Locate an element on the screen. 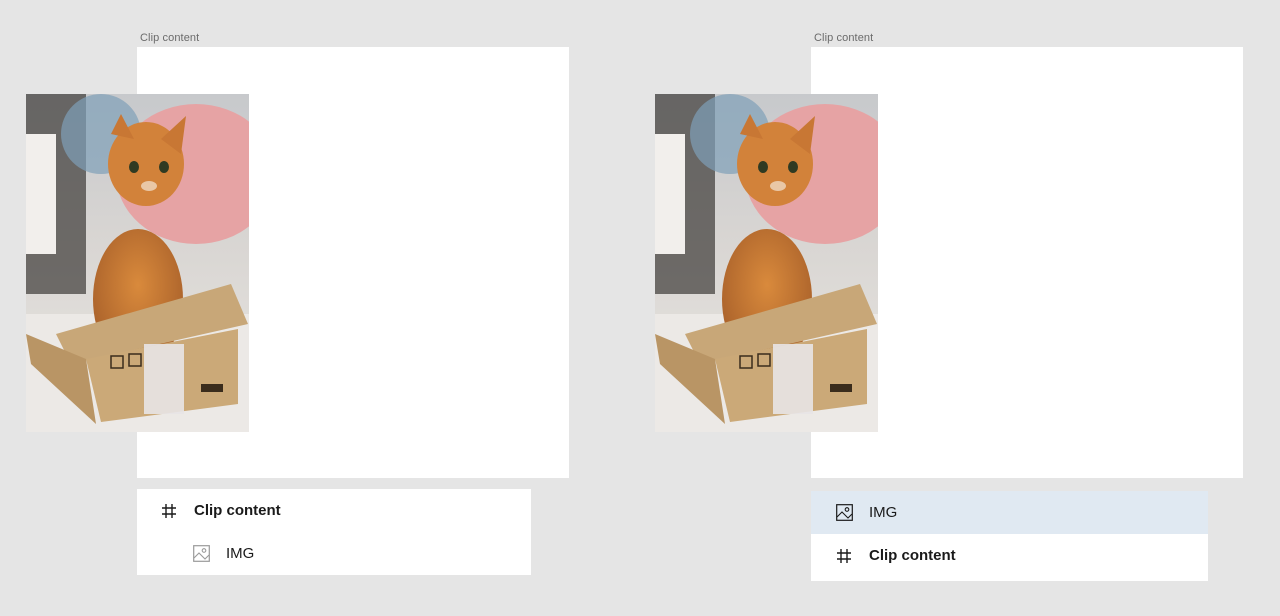 The width and height of the screenshot is (1280, 616). cat-image-right is located at coordinates (766, 263).